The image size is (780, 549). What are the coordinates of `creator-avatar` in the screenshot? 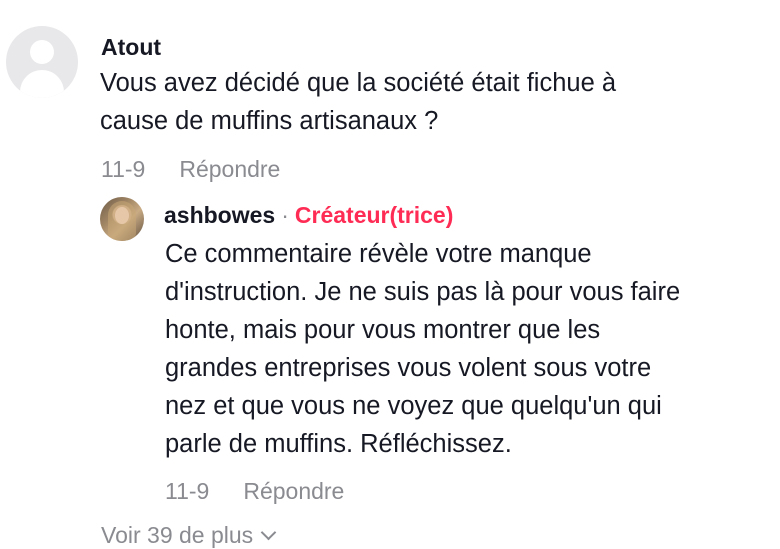 It's located at (122, 219).